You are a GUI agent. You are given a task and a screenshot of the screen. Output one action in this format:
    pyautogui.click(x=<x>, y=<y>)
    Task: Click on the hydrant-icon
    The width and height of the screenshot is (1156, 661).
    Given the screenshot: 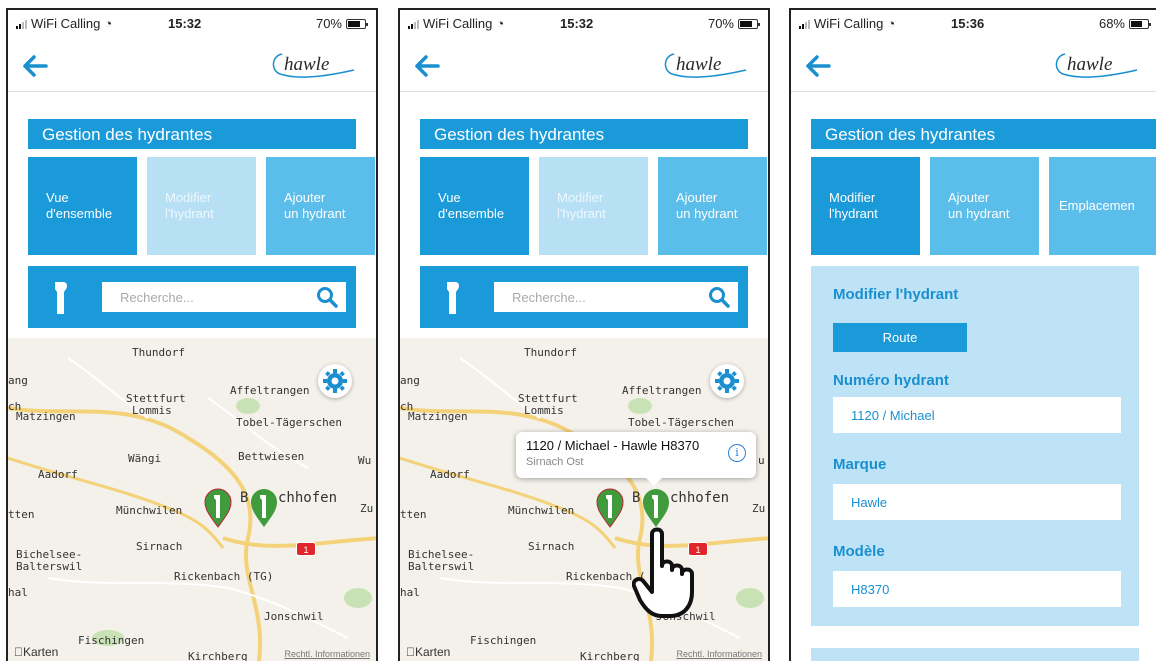 What is the action you would take?
    pyautogui.click(x=61, y=298)
    